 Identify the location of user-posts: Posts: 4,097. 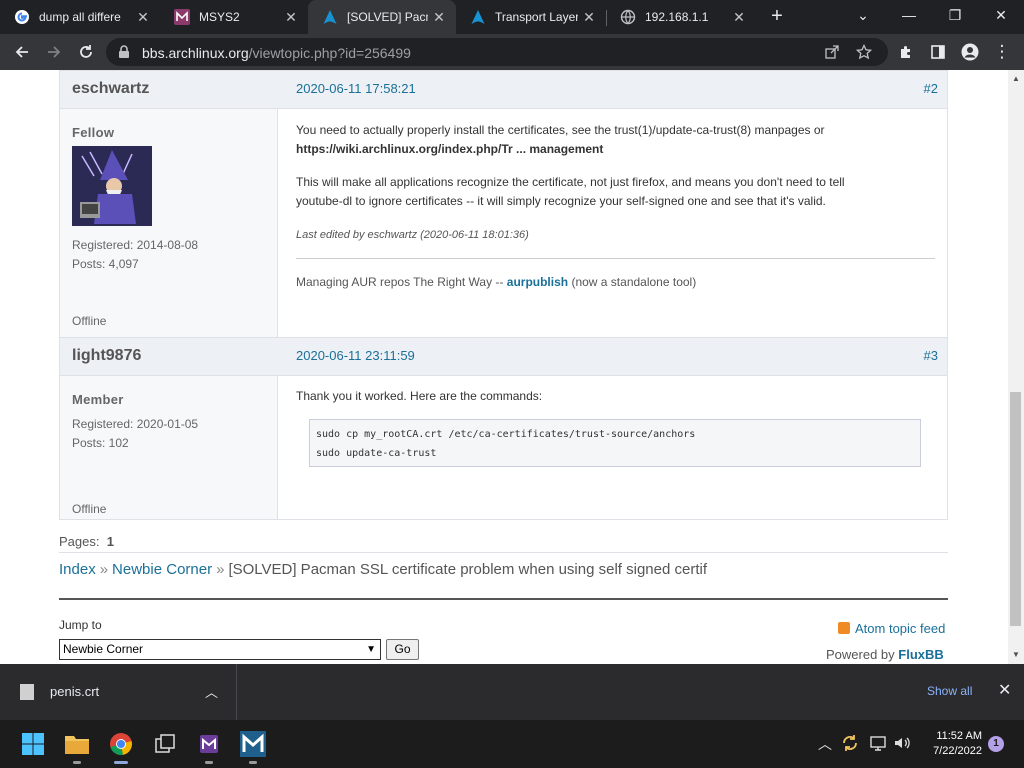
(105, 264).